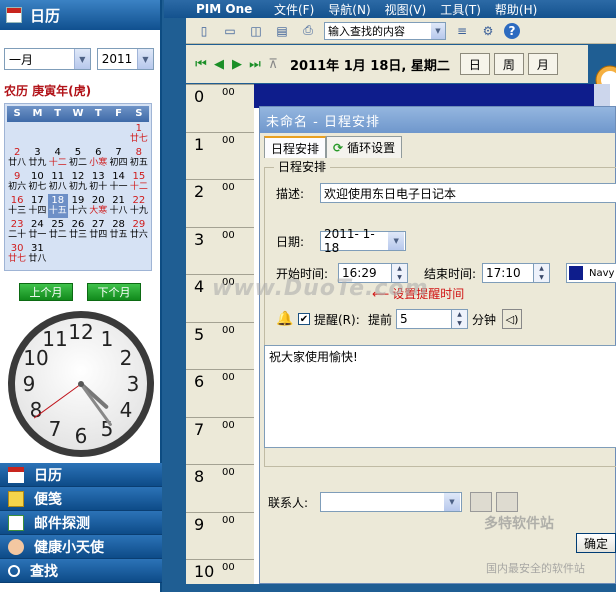  What do you see at coordinates (462, 31) in the screenshot?
I see `list-icon: ≡` at bounding box center [462, 31].